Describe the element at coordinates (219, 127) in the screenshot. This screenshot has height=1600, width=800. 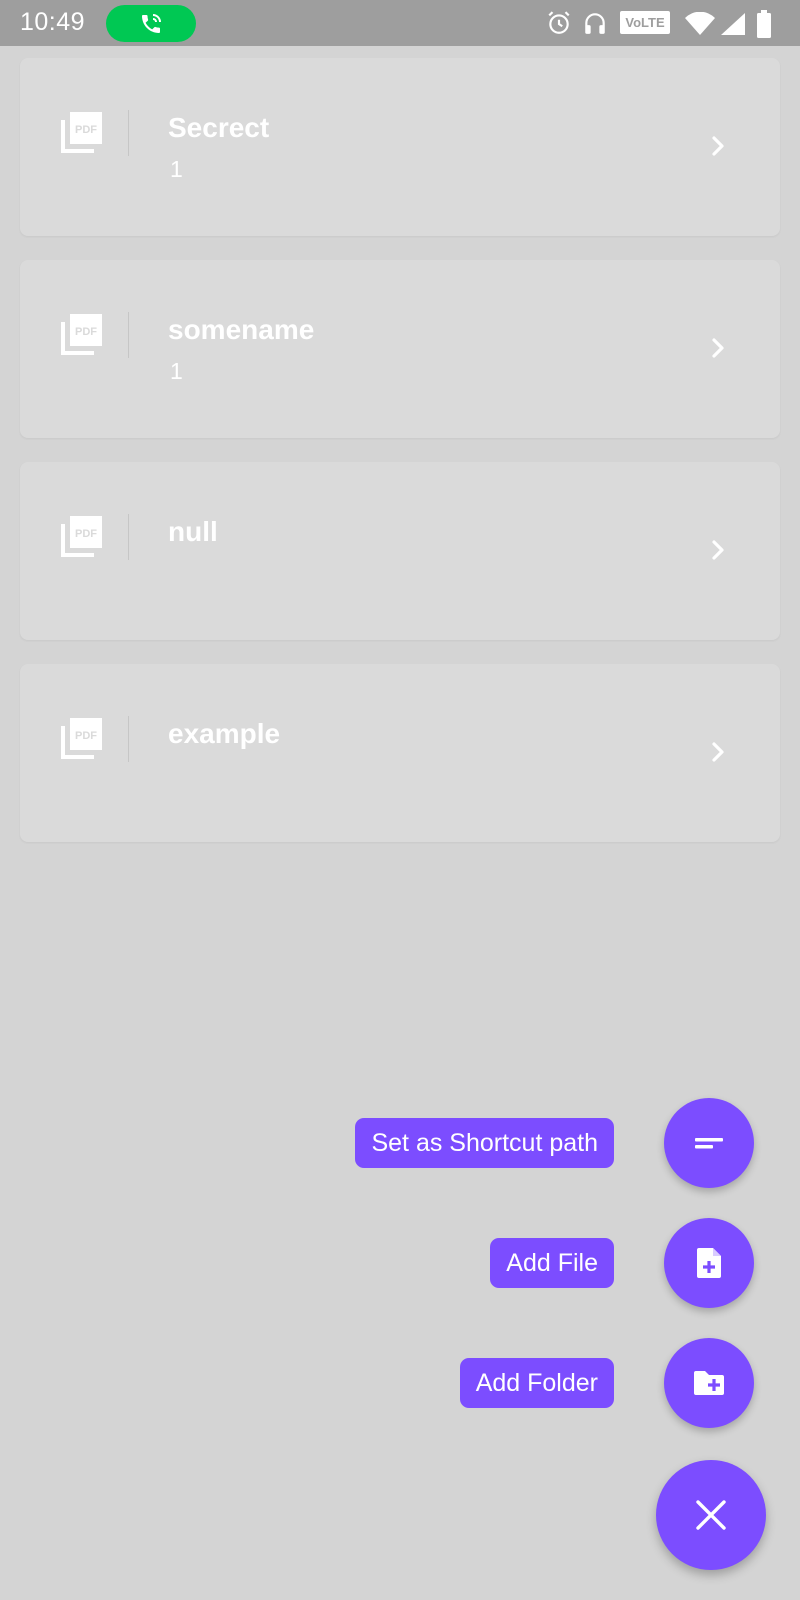
I see `folder-name: Secrect` at that location.